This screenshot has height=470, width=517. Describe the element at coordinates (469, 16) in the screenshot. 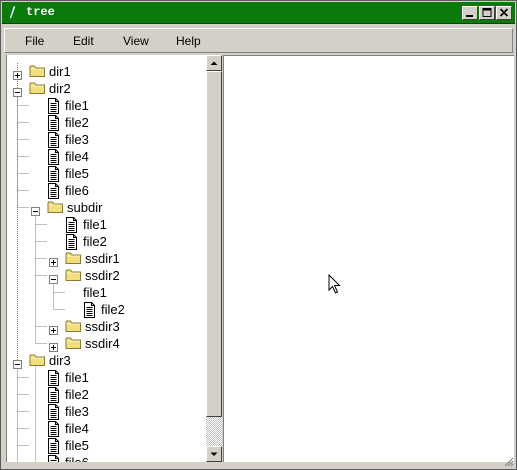

I see `minimize-icon` at that location.